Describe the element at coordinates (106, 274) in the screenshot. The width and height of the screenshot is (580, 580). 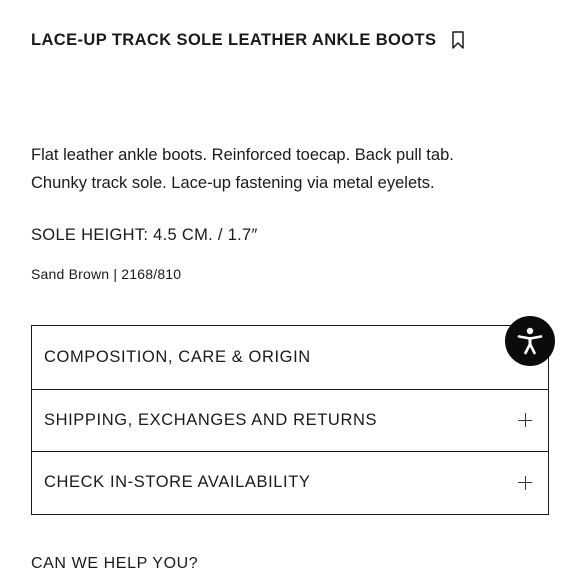
I see `color-reference: Sand Brown | 2168/810` at that location.